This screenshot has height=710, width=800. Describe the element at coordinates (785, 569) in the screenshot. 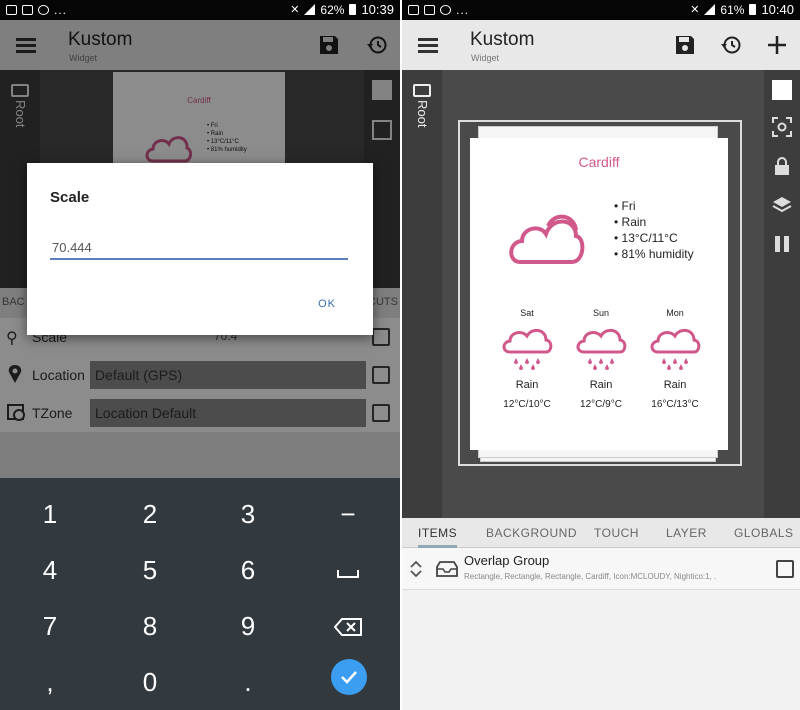

I see `item-checkbox` at that location.